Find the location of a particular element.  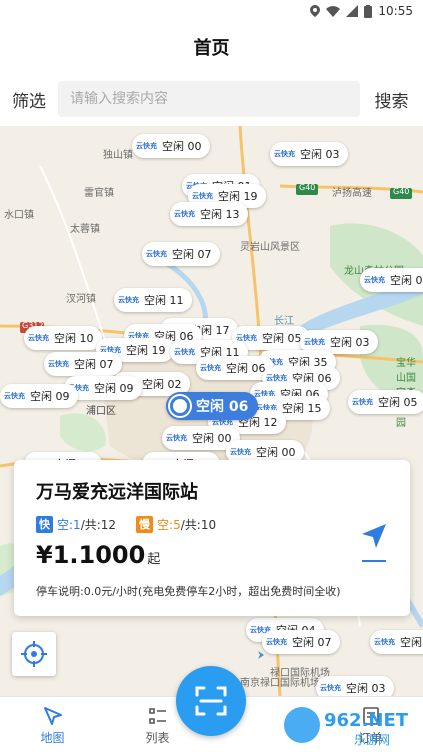

pin-logo: 云快充 is located at coordinates (146, 146).